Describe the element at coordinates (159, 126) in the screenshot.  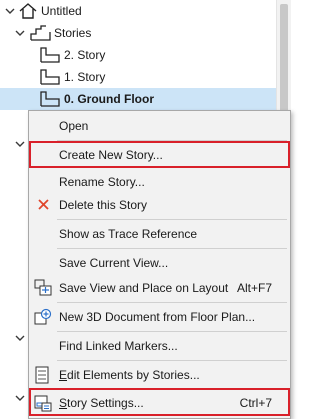
I see `menu-item-open: Open` at that location.